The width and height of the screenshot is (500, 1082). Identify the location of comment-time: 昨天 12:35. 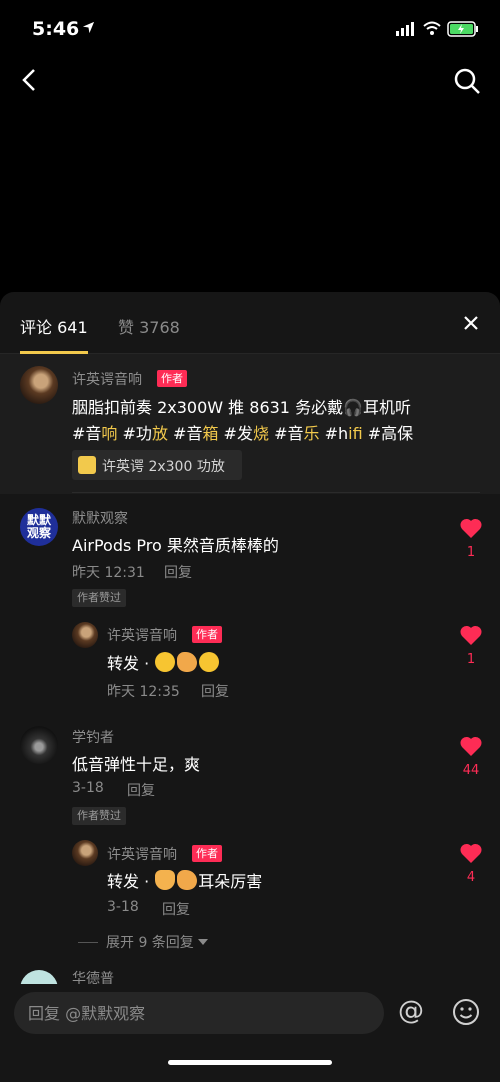
(143, 692).